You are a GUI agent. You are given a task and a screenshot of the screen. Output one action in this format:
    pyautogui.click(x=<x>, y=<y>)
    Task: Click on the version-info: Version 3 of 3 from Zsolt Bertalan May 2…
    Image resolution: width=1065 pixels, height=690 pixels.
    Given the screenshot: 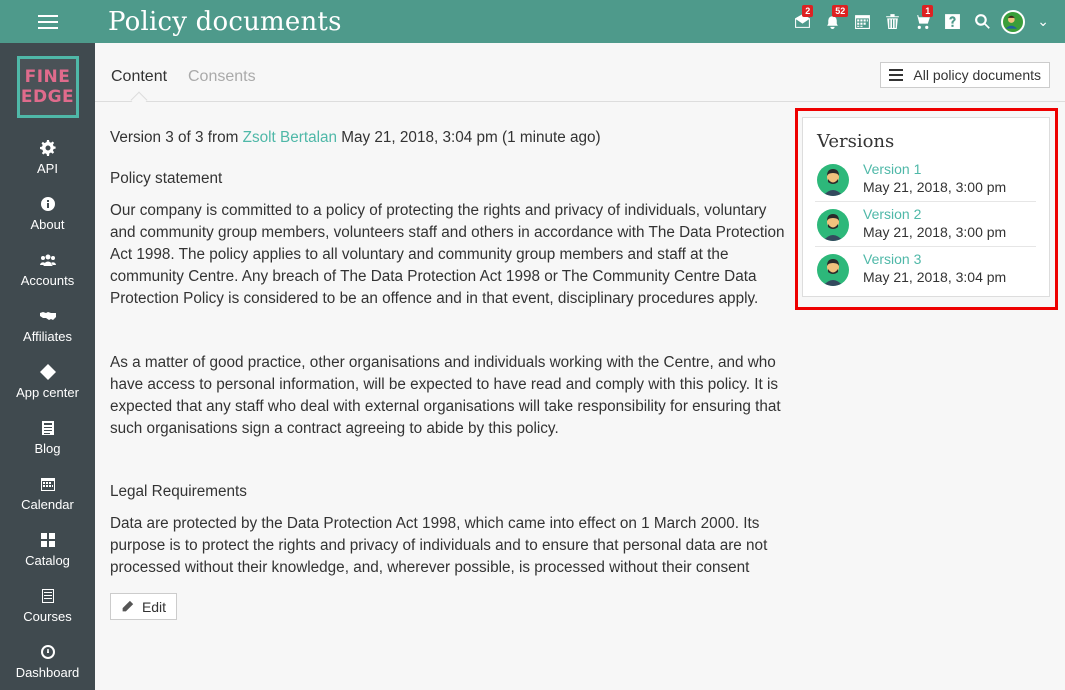 What is the action you would take?
    pyautogui.click(x=450, y=138)
    